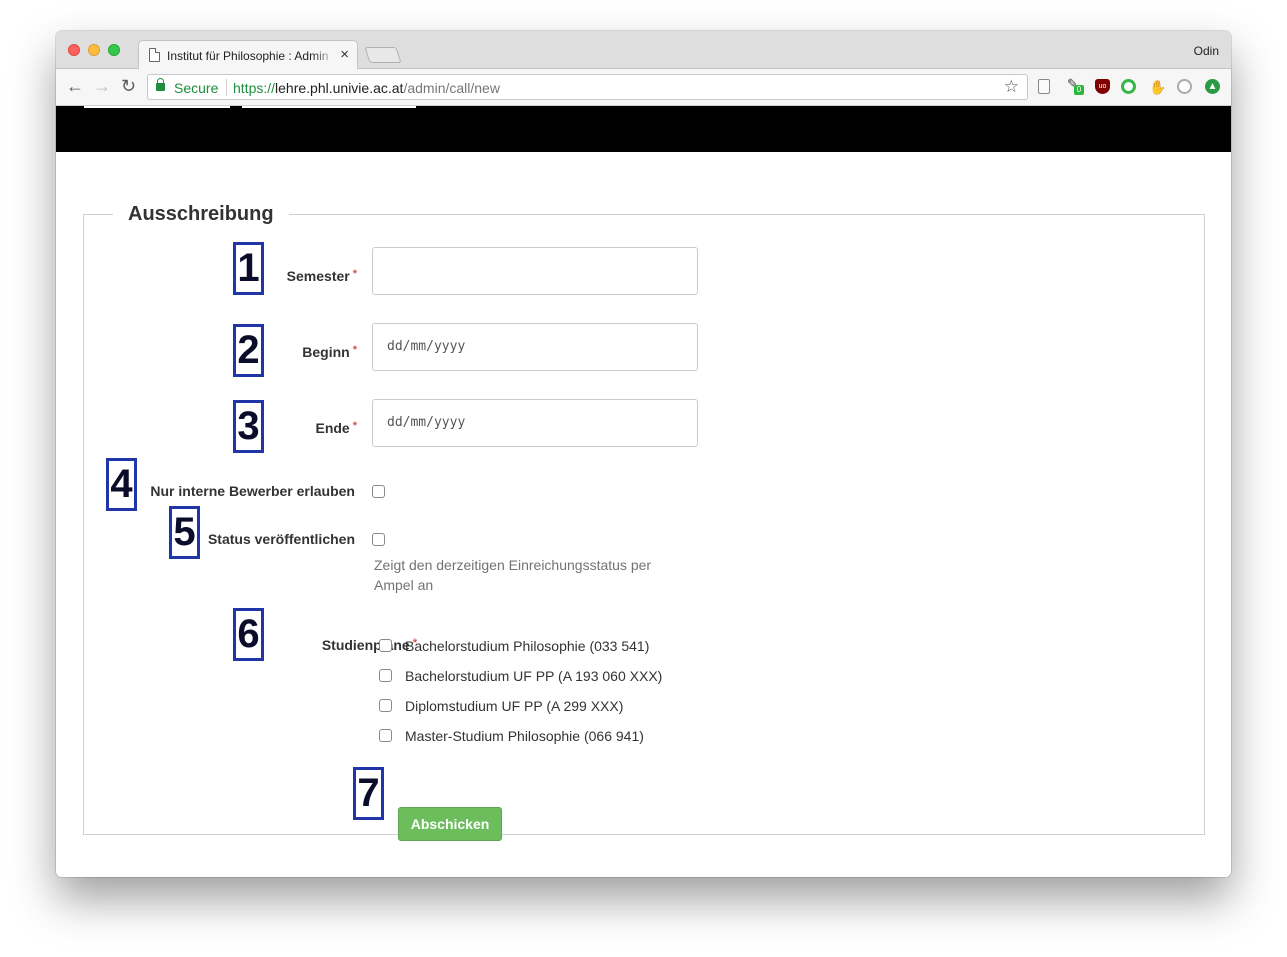  What do you see at coordinates (154, 55) in the screenshot?
I see `page-icon` at bounding box center [154, 55].